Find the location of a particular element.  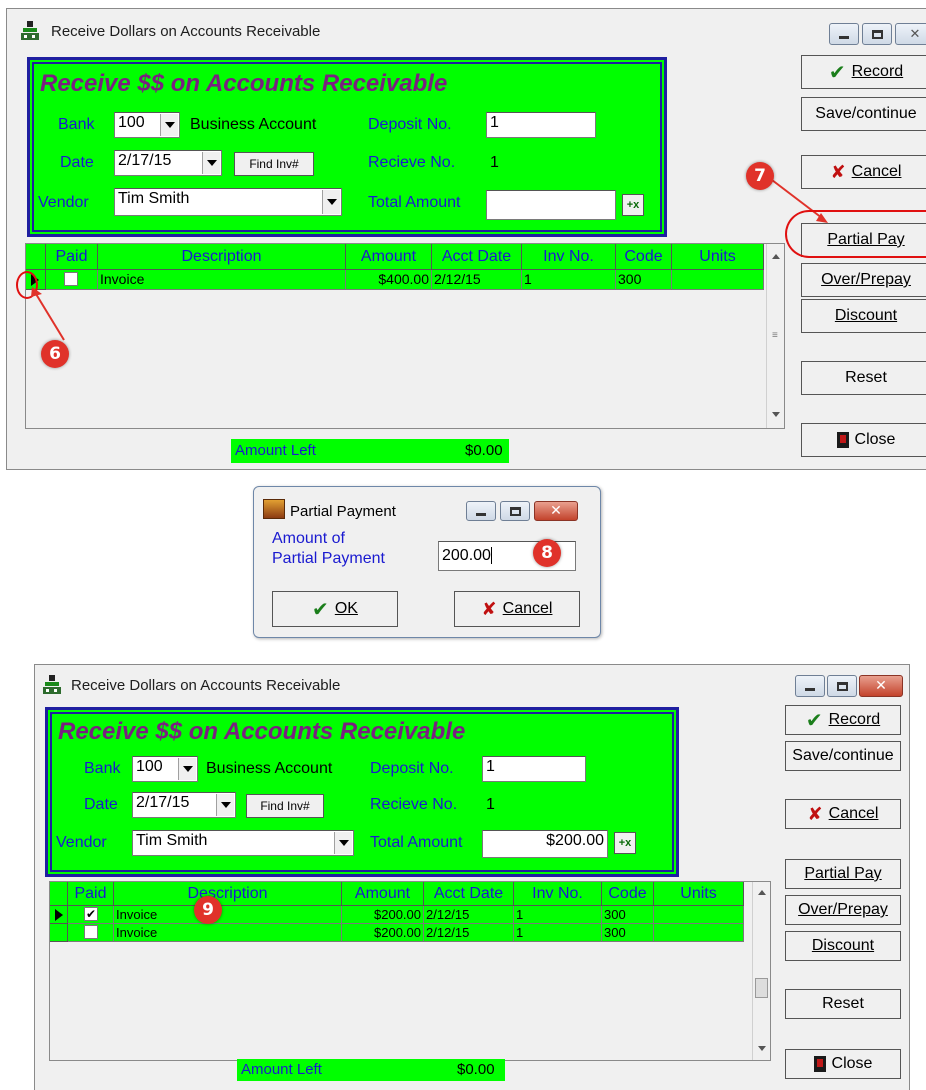

dialog-title: Partial Payment is located at coordinates (343, 511).